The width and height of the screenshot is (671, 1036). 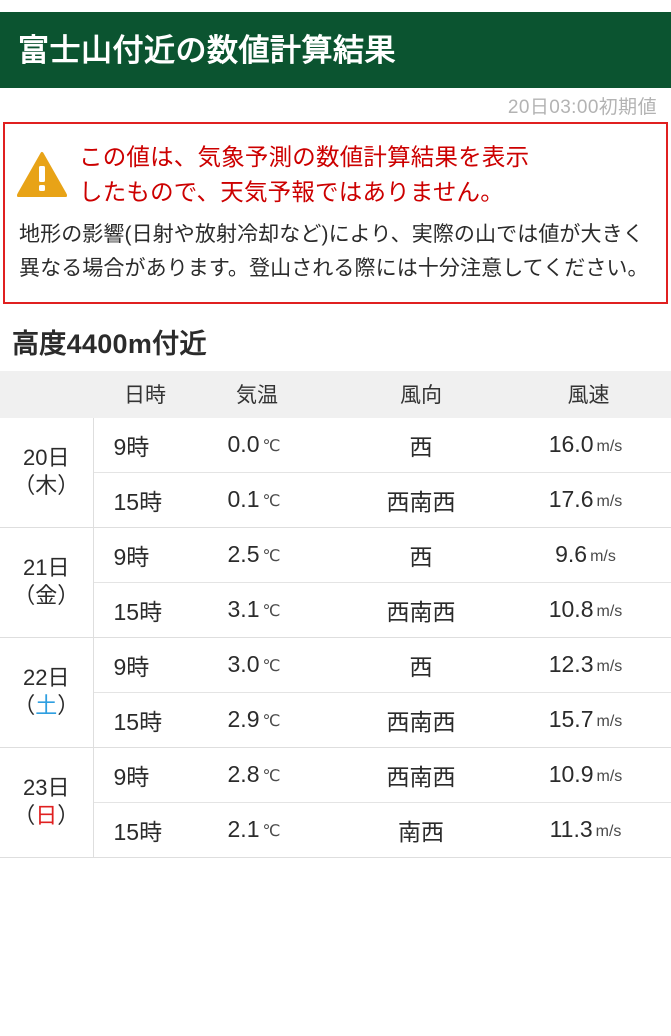 What do you see at coordinates (243, 444) in the screenshot?
I see `temperature-value: 0.0` at bounding box center [243, 444].